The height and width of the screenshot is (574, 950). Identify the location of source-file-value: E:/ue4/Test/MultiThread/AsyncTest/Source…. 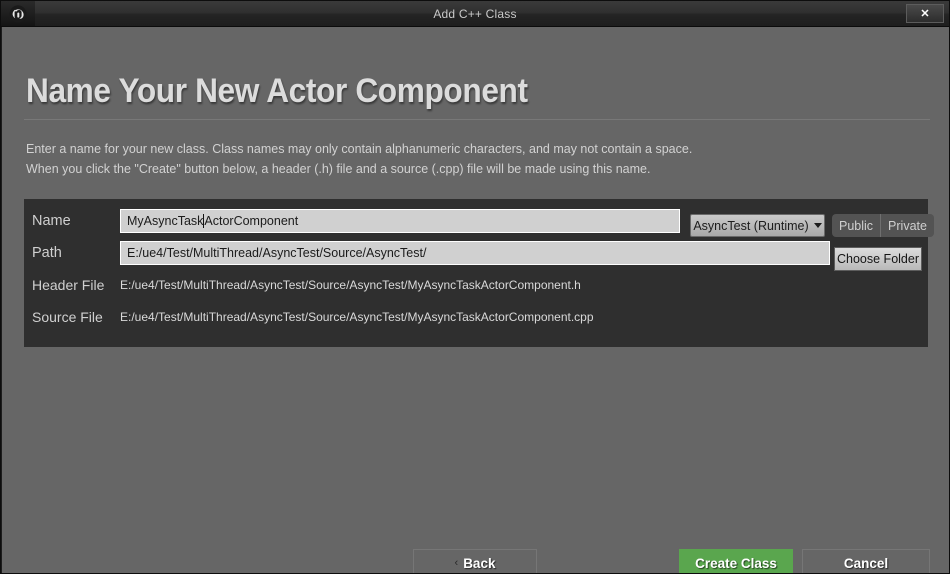
(357, 317).